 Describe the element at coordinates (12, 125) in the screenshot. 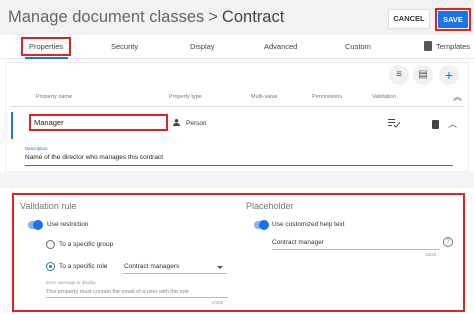

I see `selected-row-indicator` at that location.